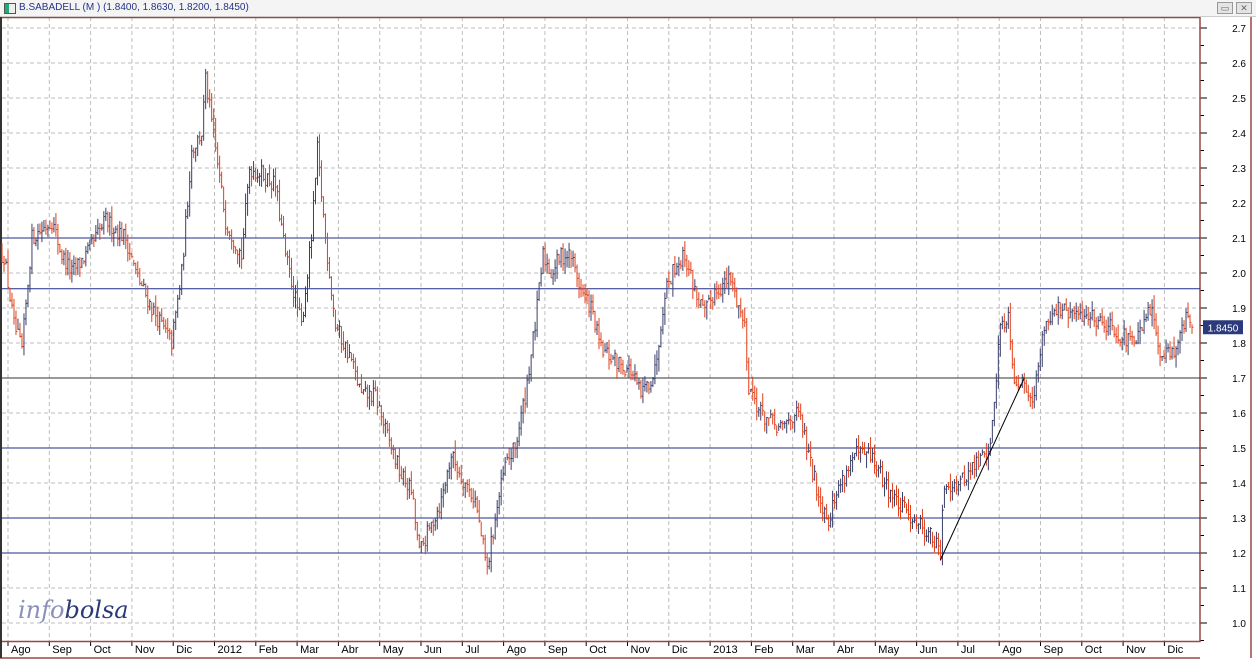  I want to click on infobolsa-logo: infobolsa, so click(73, 610).